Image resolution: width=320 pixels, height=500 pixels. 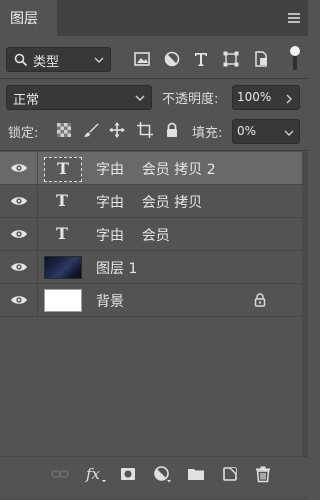 I want to click on background-layer-thumbnail, so click(x=63, y=300).